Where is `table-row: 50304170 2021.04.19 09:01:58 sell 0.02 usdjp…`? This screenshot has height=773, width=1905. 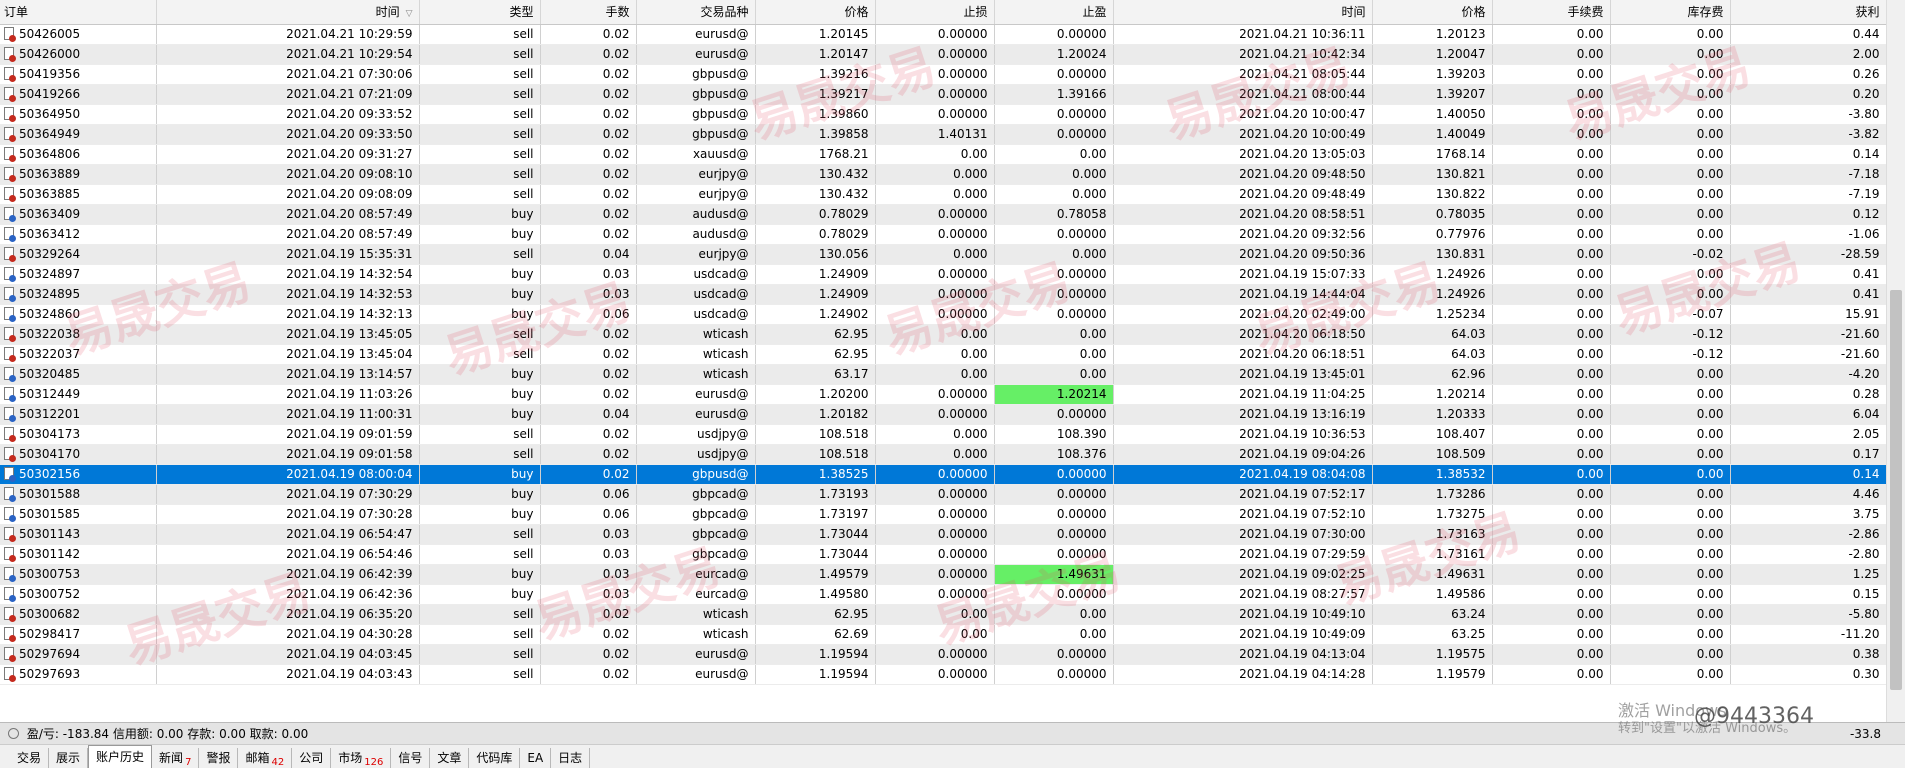
table-row: 50304170 2021.04.19 09:01:58 sell 0.02 usdjp… is located at coordinates (943, 454).